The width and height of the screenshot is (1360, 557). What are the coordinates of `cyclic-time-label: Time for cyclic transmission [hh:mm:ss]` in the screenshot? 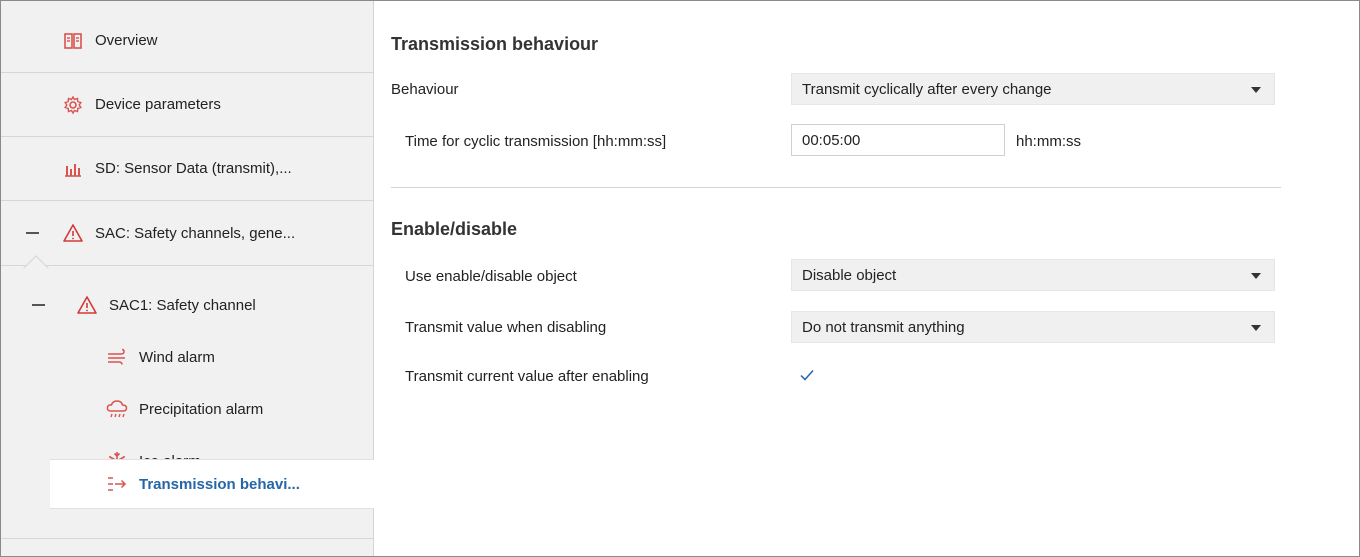 It's located at (536, 141).